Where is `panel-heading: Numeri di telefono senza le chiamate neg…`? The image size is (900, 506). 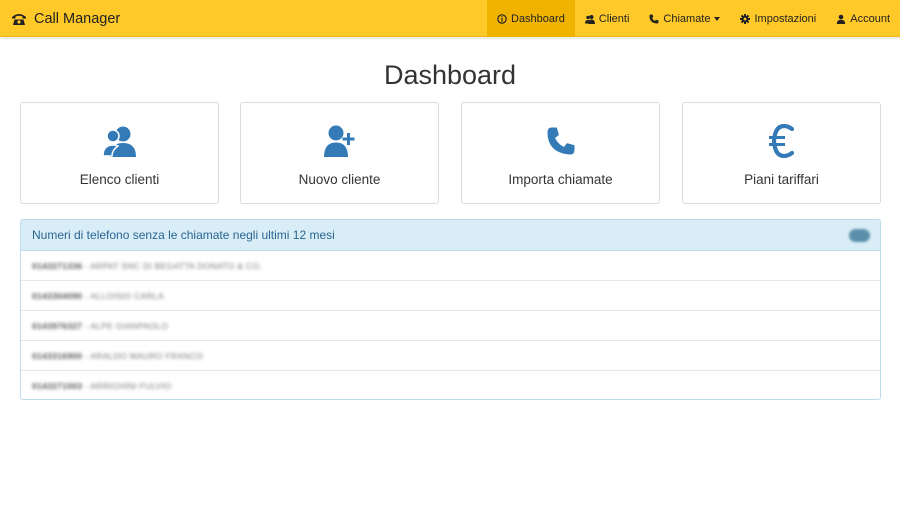 panel-heading: Numeri di telefono senza le chiamate neg… is located at coordinates (450, 235).